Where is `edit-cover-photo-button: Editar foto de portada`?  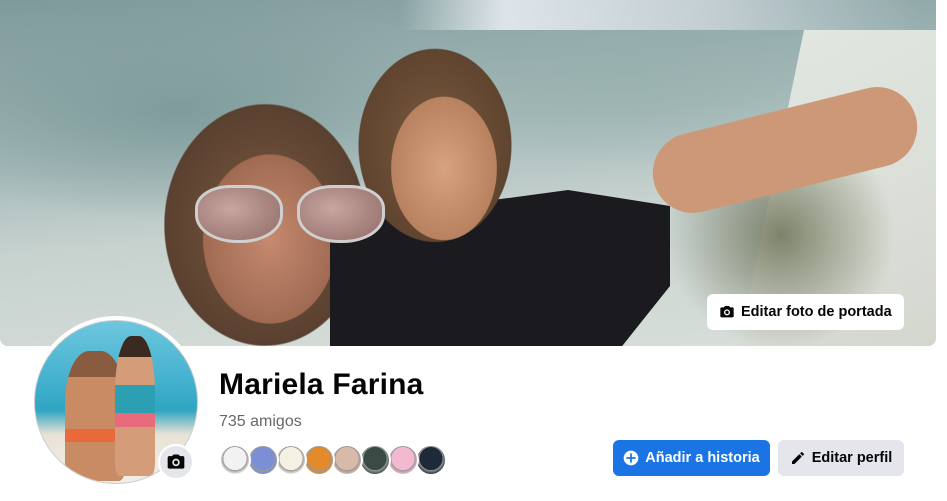 edit-cover-photo-button: Editar foto de portada is located at coordinates (805, 312).